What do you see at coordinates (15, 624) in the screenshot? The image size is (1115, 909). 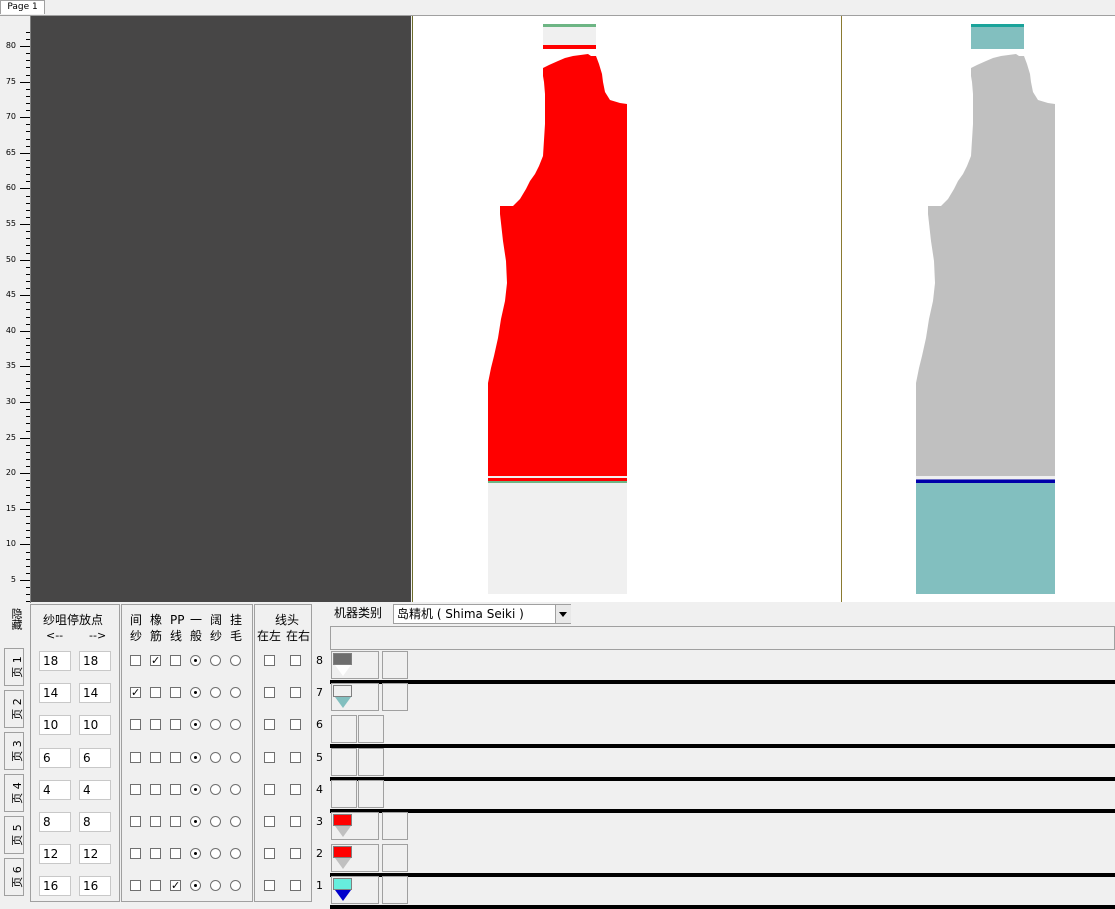 I see `hide-toggle: 隐藏` at bounding box center [15, 624].